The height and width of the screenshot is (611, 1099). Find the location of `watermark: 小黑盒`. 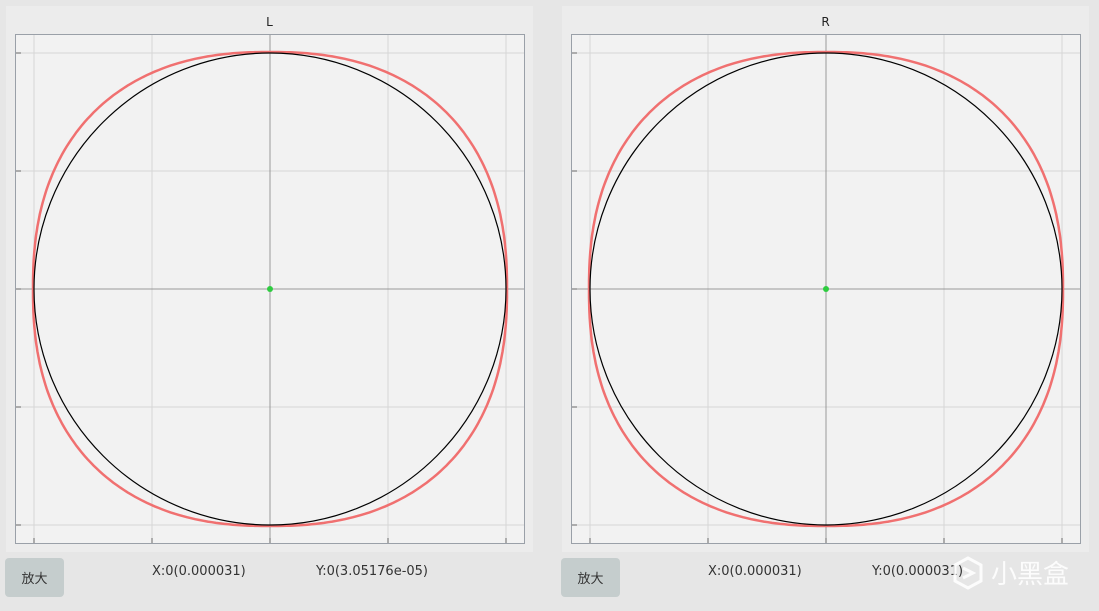

watermark: 小黑盒 is located at coordinates (1011, 572).